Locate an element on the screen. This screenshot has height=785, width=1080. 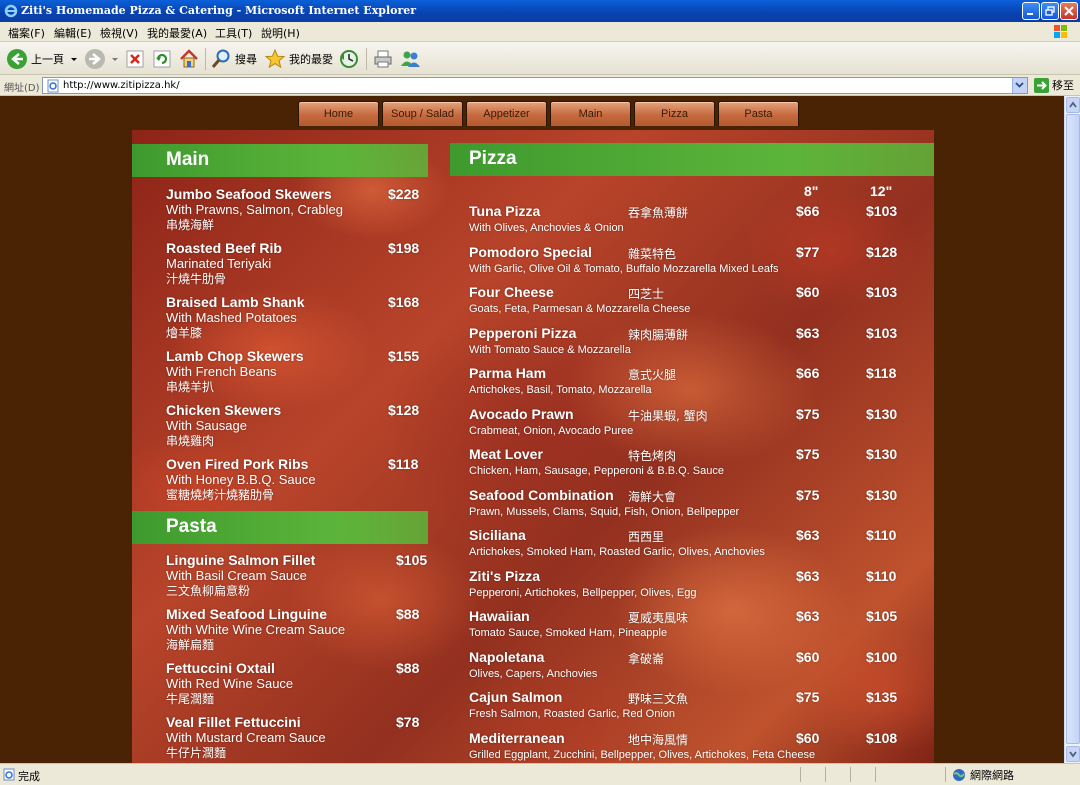
pizza-name: Pomodoro Special is located at coordinates (530, 252).